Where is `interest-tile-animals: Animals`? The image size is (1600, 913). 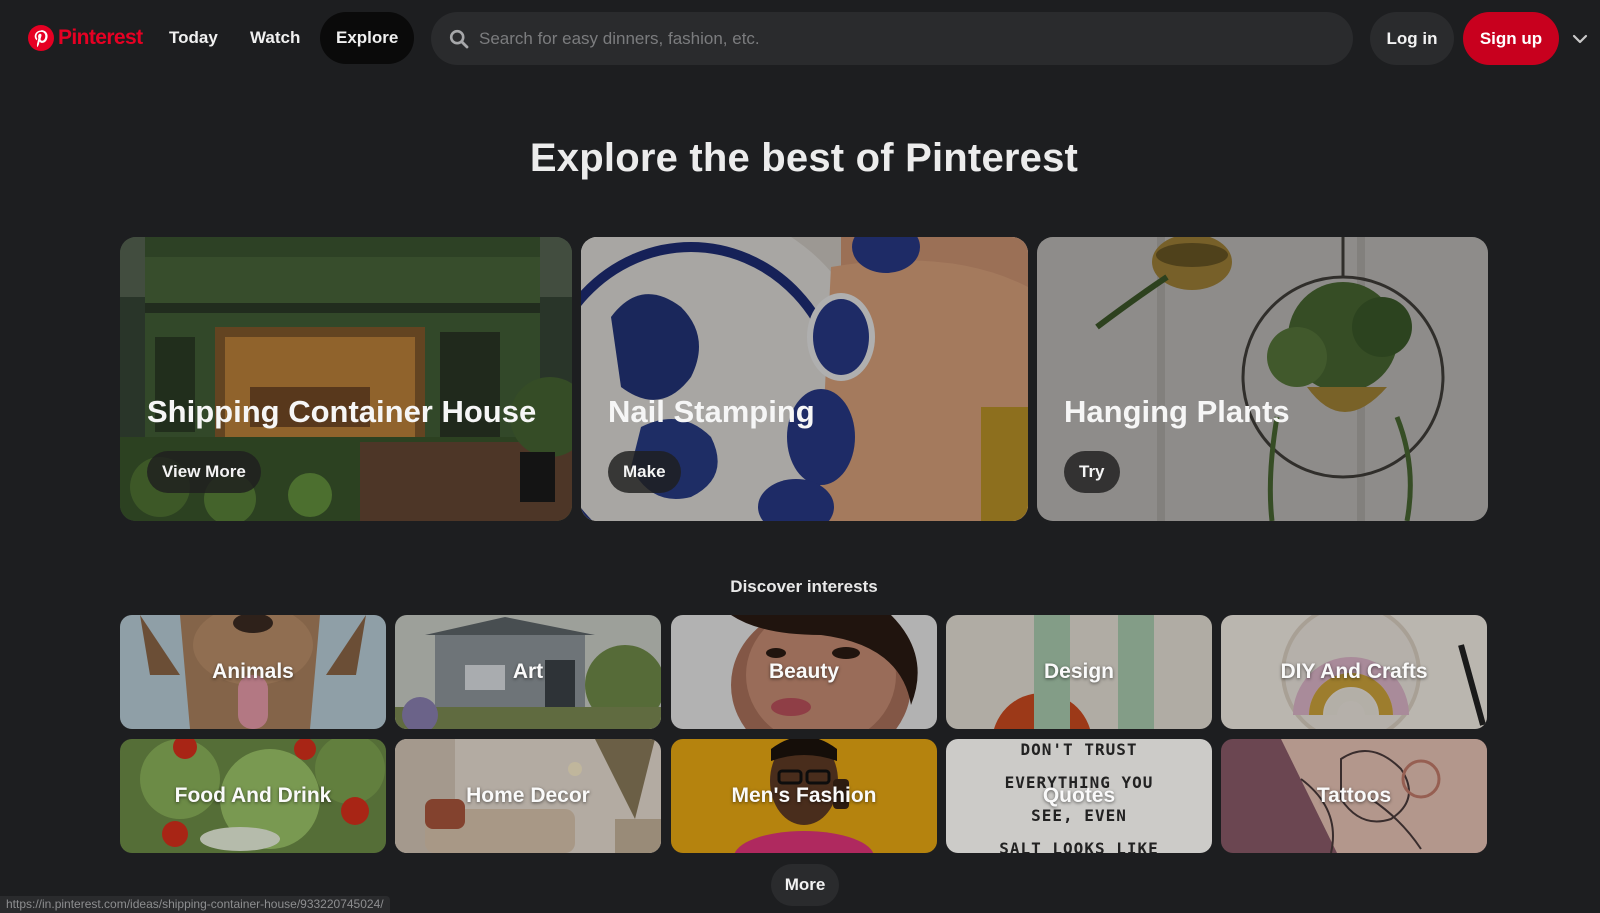
interest-tile-animals: Animals is located at coordinates (253, 672).